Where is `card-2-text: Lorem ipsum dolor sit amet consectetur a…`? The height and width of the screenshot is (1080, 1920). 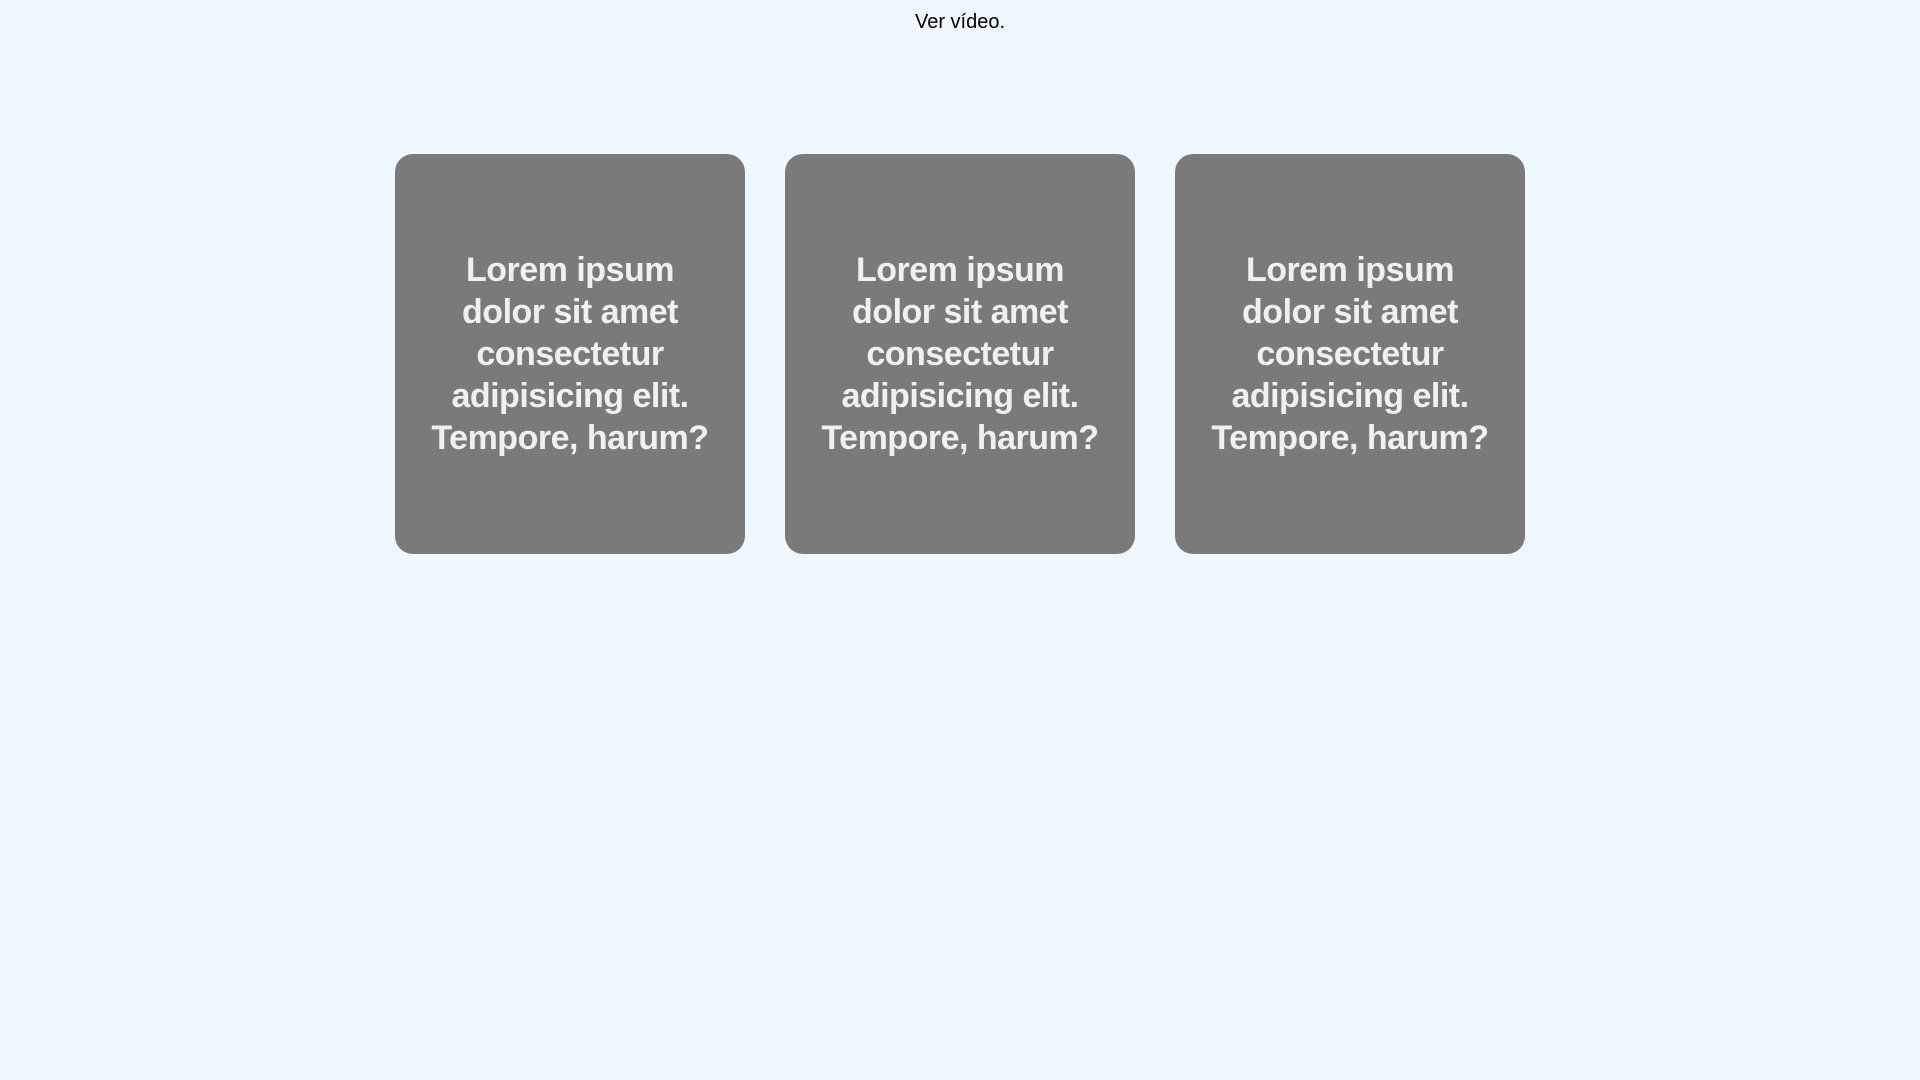
card-2-text: Lorem ipsum dolor sit amet consectetur a… is located at coordinates (960, 354).